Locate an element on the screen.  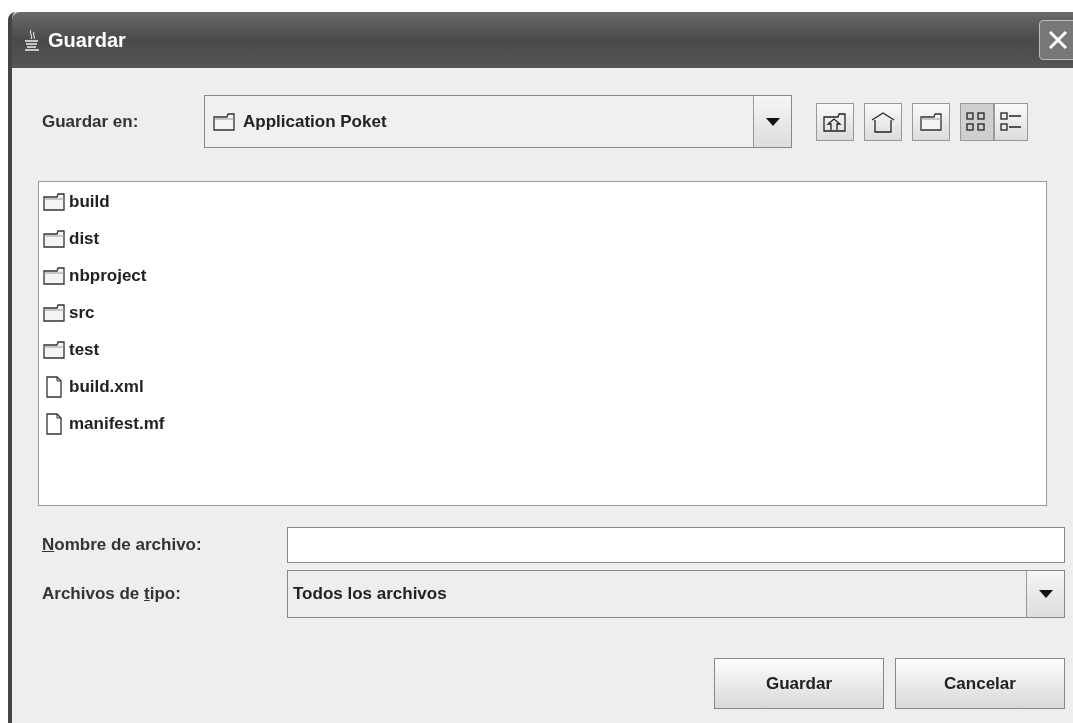
file-list-item: test is located at coordinates (73, 350).